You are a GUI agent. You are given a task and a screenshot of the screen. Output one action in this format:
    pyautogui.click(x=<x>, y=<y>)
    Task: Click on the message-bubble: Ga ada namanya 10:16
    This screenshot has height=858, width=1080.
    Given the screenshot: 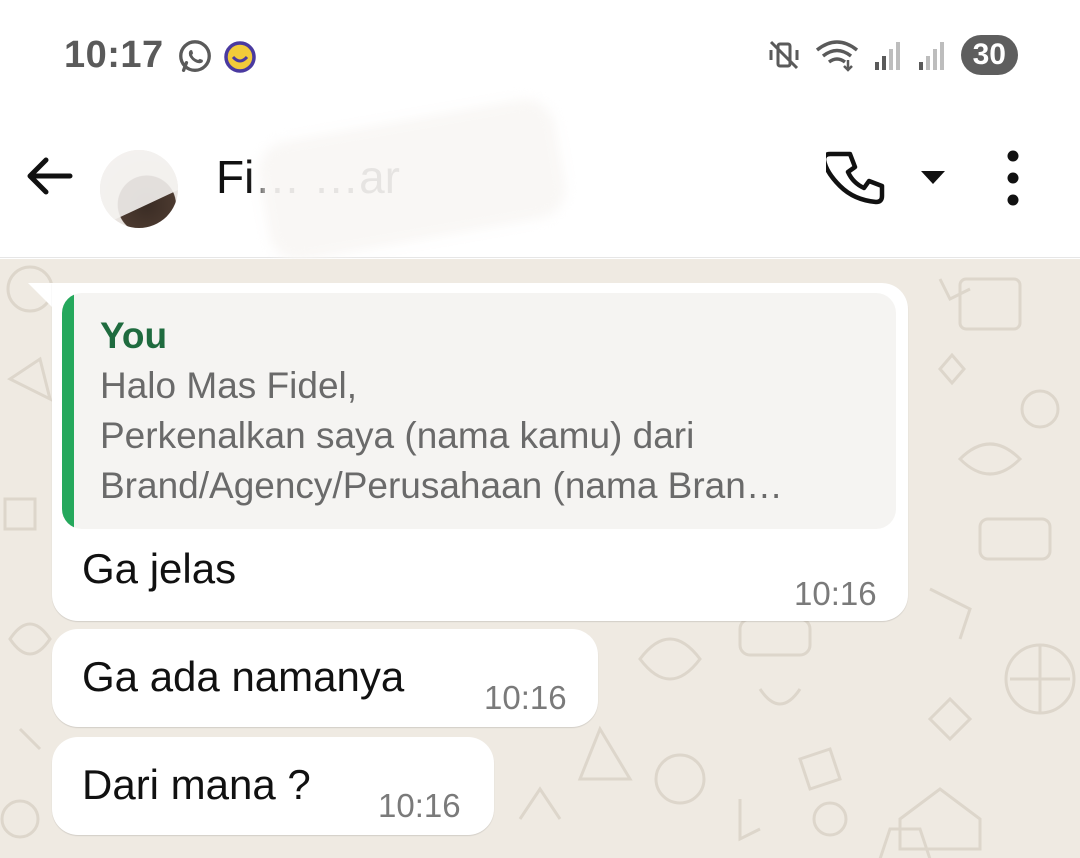 What is the action you would take?
    pyautogui.click(x=325, y=678)
    